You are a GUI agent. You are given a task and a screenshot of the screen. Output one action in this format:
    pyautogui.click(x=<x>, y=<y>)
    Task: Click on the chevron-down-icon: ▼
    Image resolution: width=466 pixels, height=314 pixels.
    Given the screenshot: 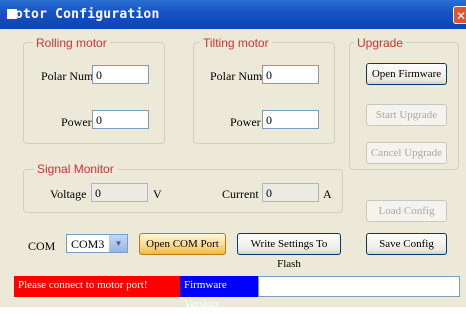 What is the action you would take?
    pyautogui.click(x=118, y=243)
    